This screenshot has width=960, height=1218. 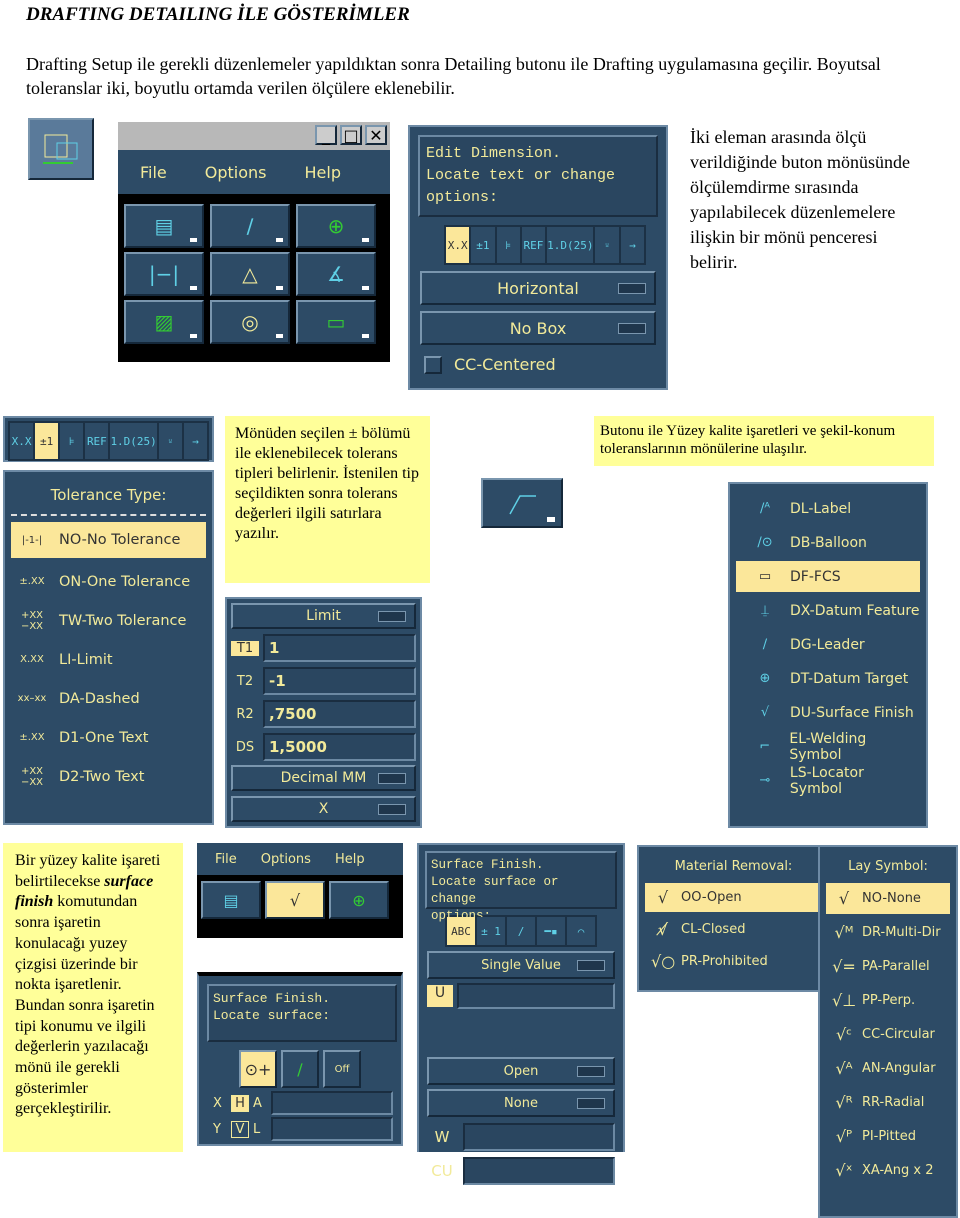 I want to click on lay-option: √ᶜ CC-Circular, so click(x=888, y=1034).